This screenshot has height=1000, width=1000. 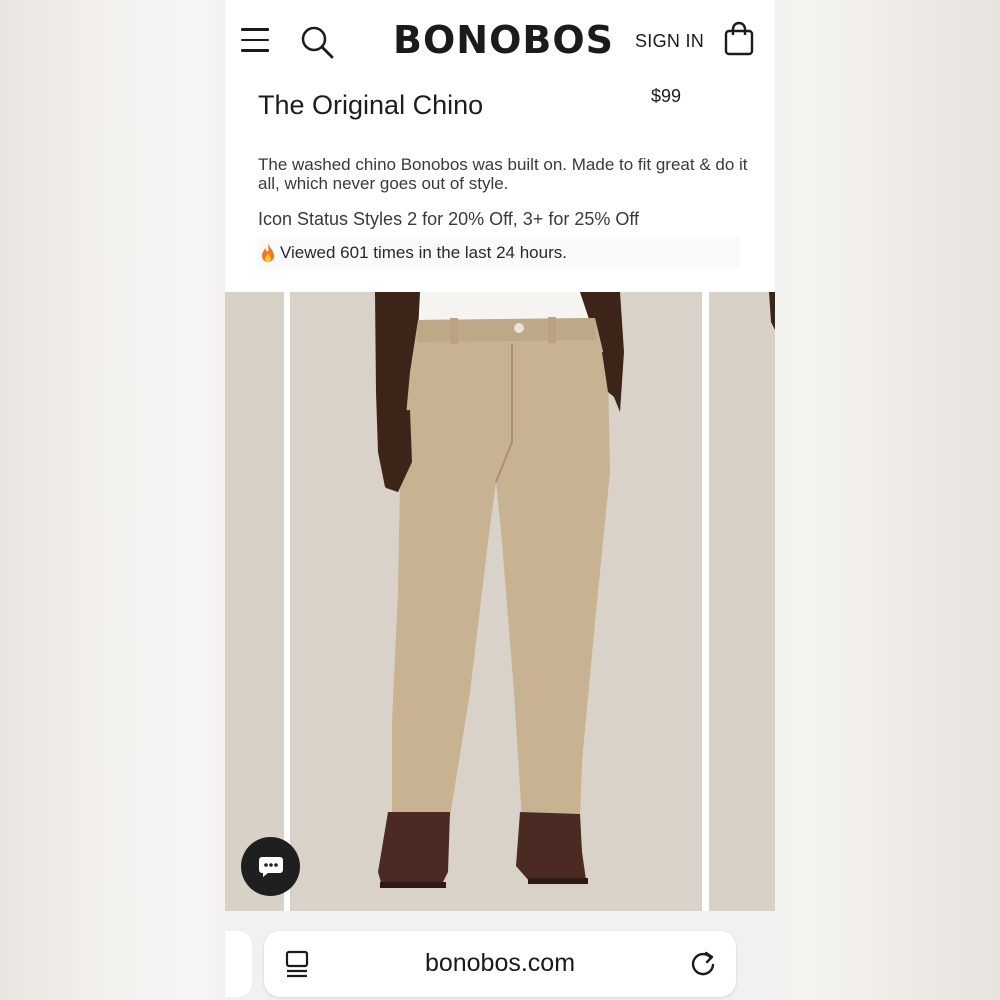 I want to click on fire-icon, so click(x=268, y=252).